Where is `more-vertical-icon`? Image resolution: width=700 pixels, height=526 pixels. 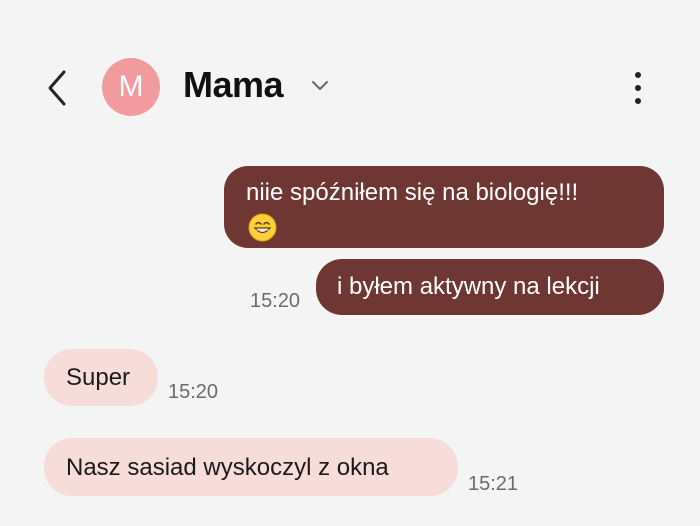
more-vertical-icon is located at coordinates (638, 75).